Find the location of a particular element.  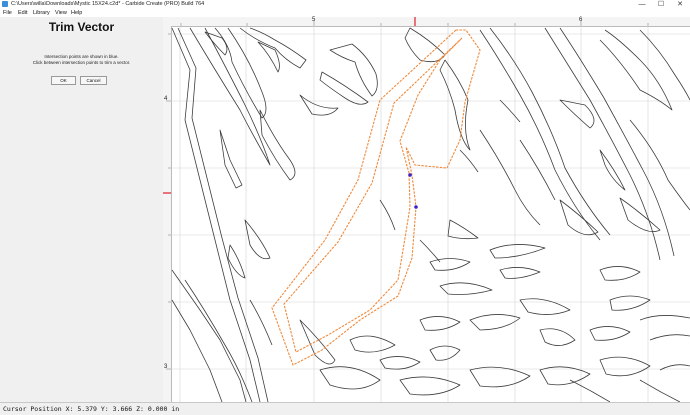

top-ruler-label-5: 5 is located at coordinates (314, 20).